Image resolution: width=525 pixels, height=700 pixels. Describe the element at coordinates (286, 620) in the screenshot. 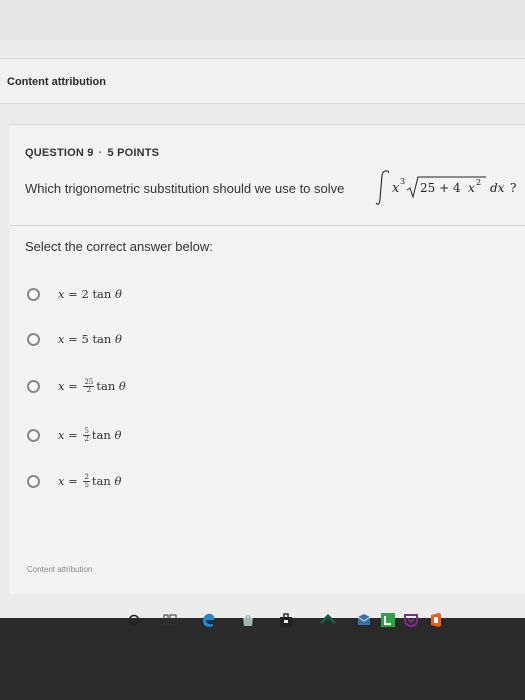

I see `shopping-bag-icon` at that location.